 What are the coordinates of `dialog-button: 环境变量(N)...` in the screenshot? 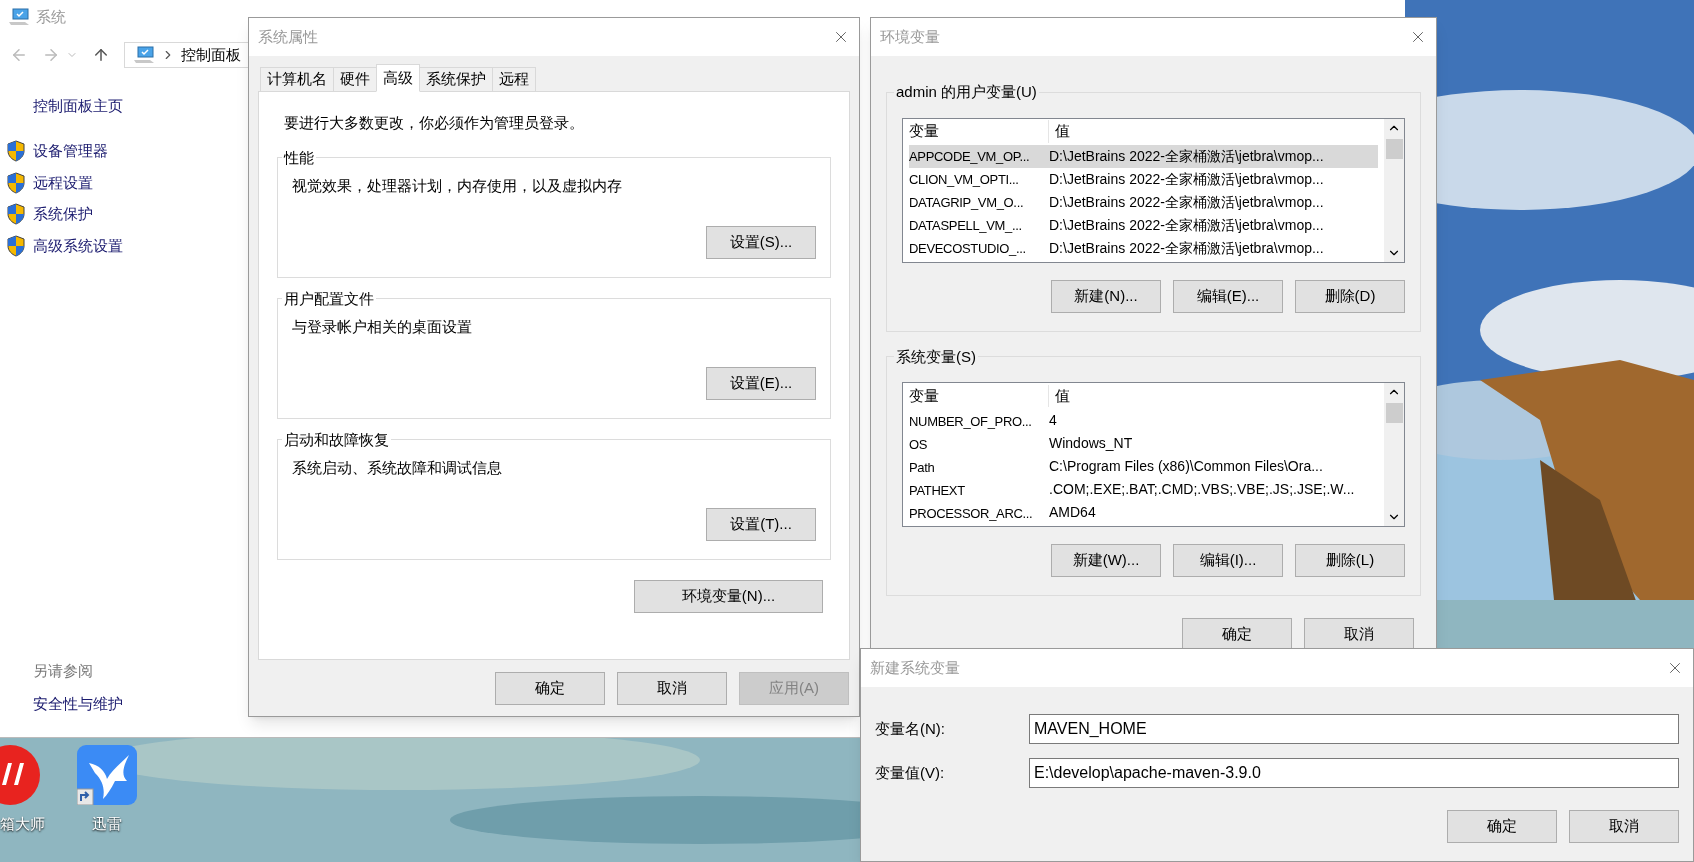 It's located at (728, 596).